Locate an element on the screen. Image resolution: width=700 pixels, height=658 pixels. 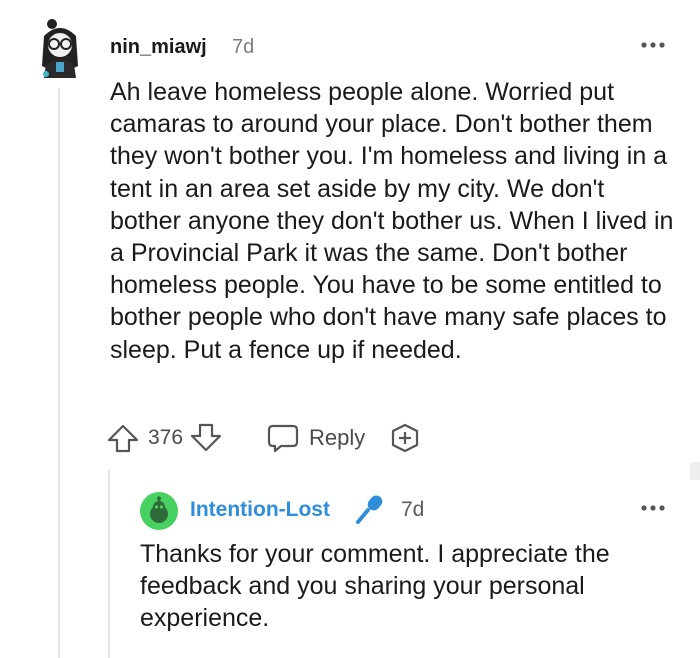
reply-button: Reply is located at coordinates (316, 438).